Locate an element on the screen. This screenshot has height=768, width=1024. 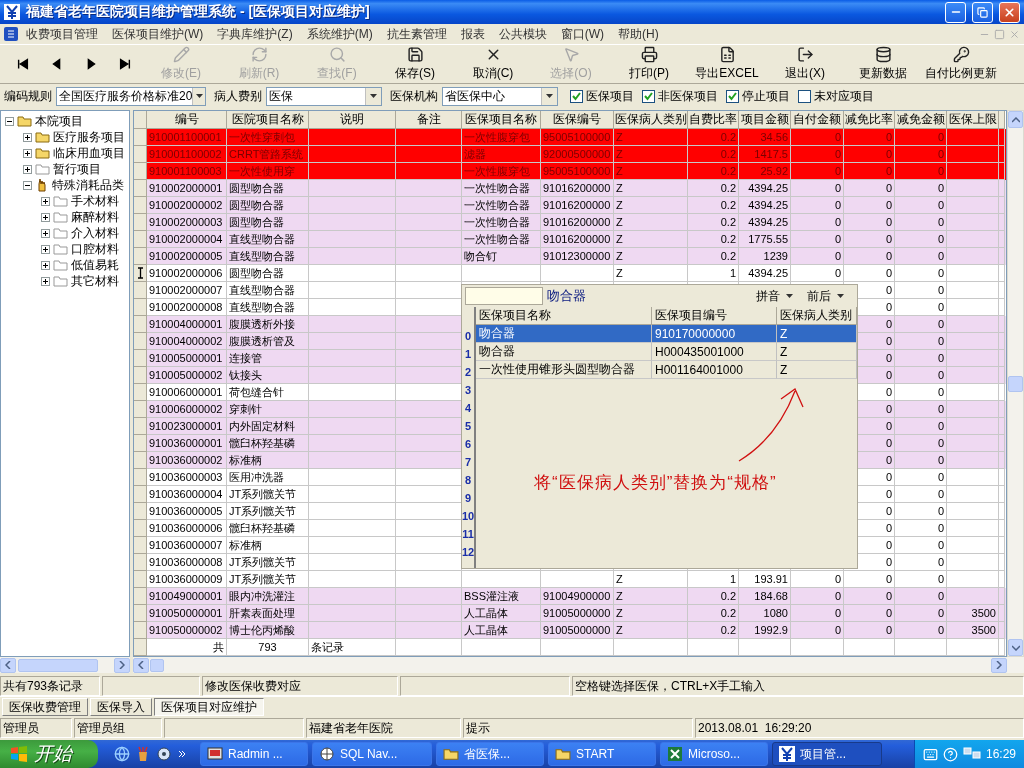
status-text: 共有793条记录 is located at coordinates (50, 686).